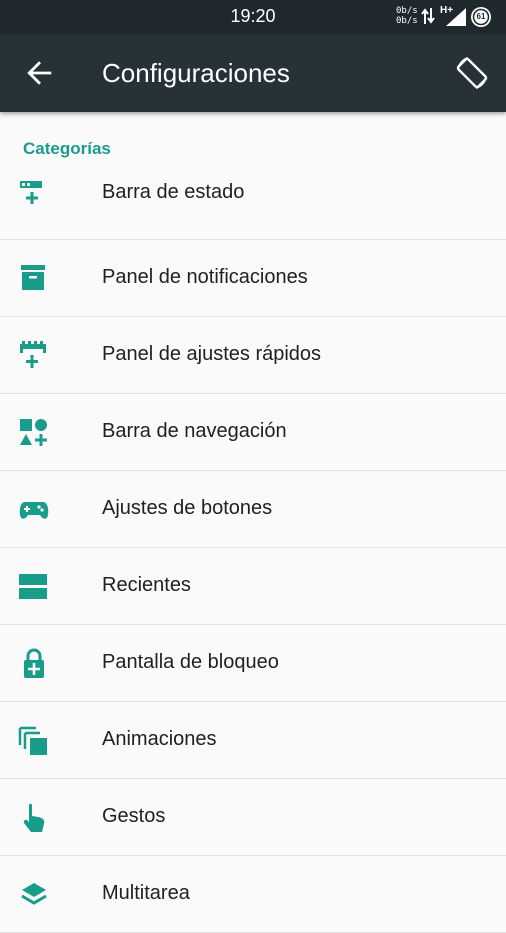 This screenshot has width=506, height=933. What do you see at coordinates (190, 662) in the screenshot?
I see `list-item-label: Pantalla de bloqueo` at bounding box center [190, 662].